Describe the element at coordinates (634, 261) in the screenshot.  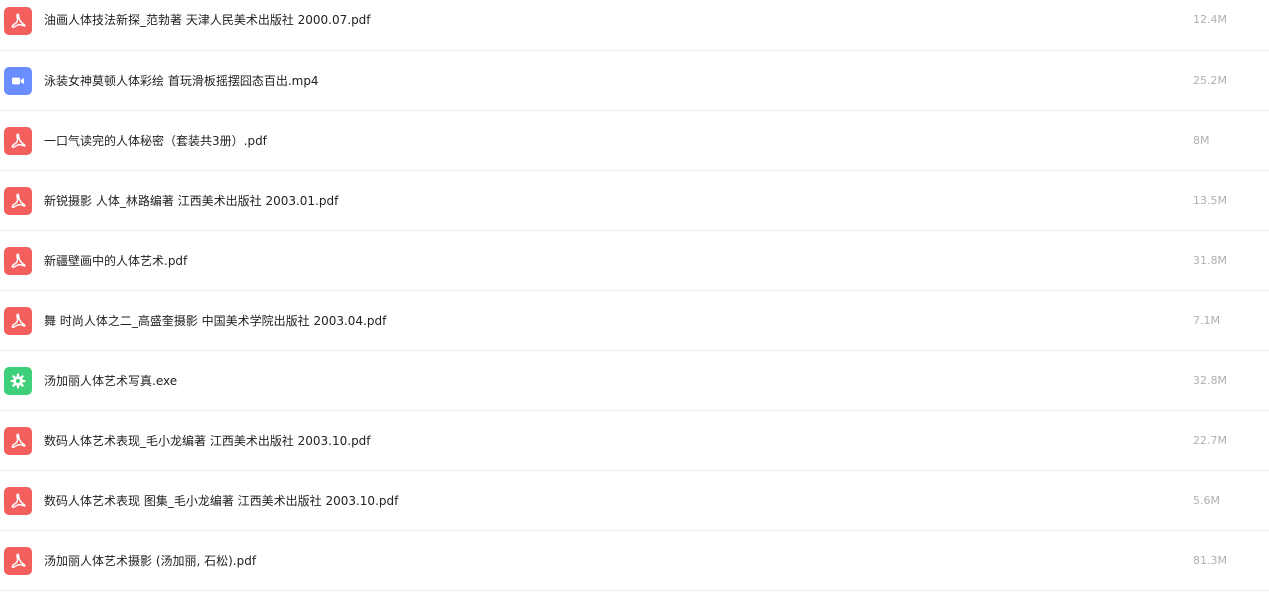
I see `list-item: 新疆壁画中的人体艺术.pdf 31.8M` at that location.